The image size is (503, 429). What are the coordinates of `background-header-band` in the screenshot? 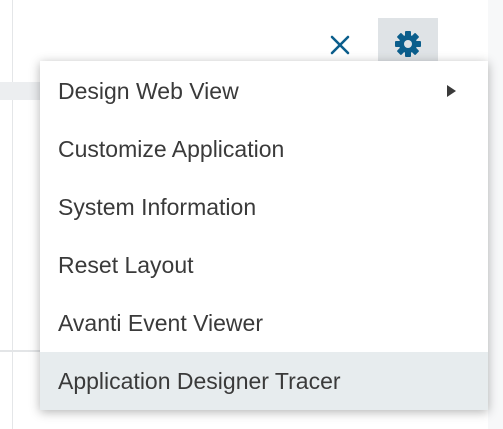 It's located at (20, 91).